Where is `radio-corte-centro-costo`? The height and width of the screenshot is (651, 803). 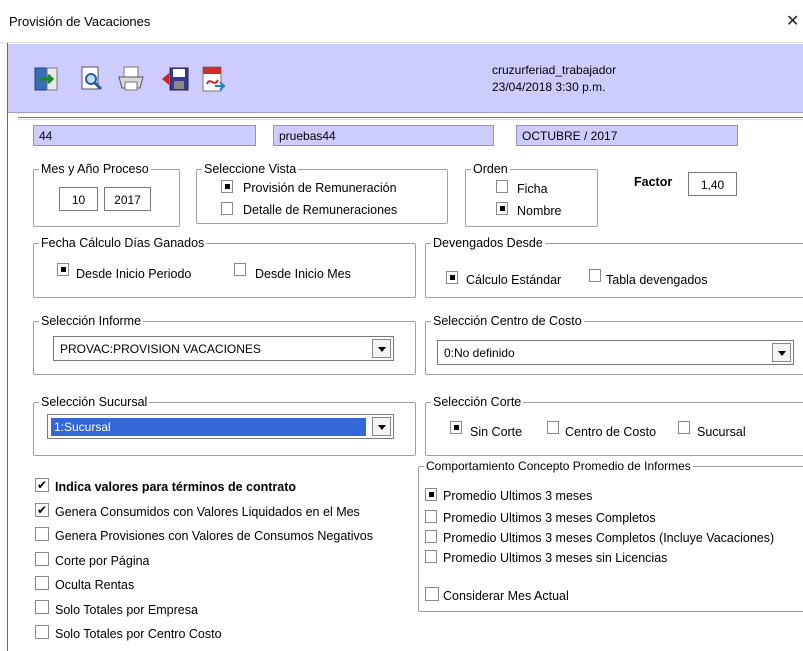 radio-corte-centro-costo is located at coordinates (553, 427).